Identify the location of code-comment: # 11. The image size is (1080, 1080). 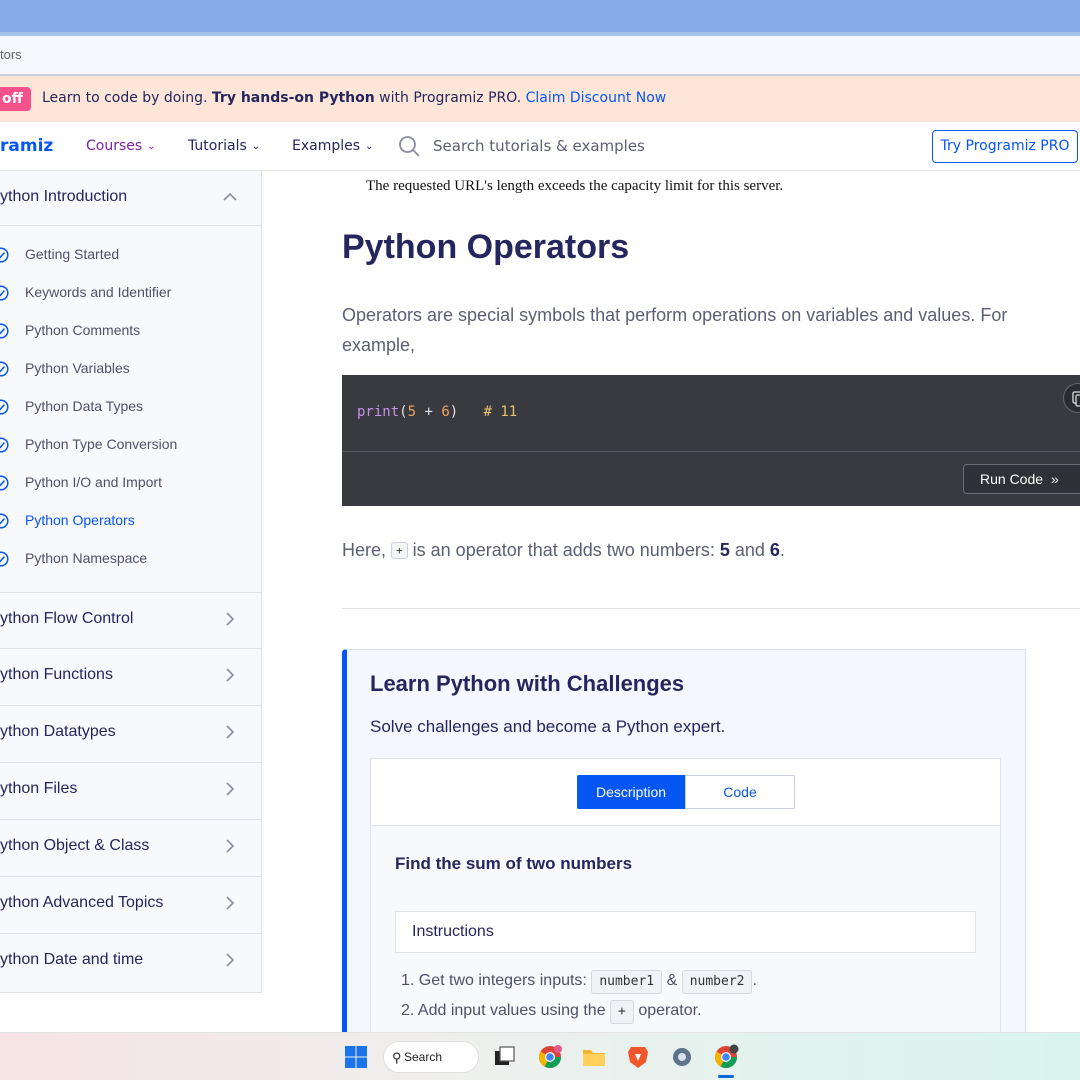
(500, 412).